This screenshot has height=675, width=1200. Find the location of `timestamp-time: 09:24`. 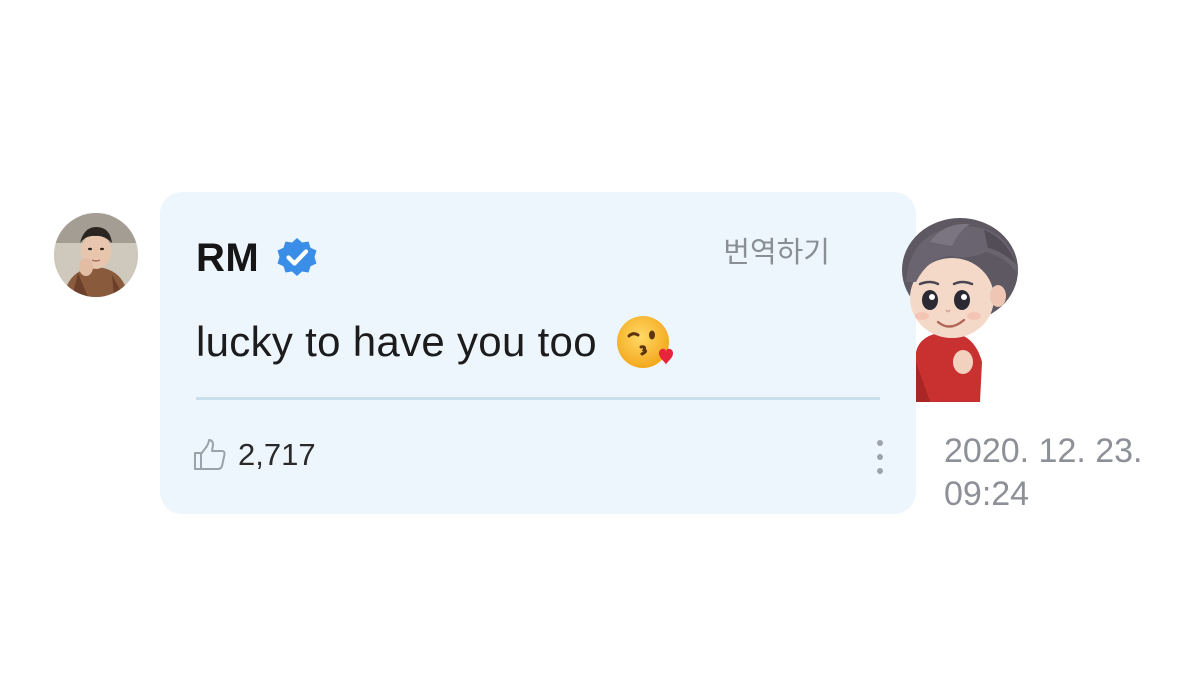

timestamp-time: 09:24 is located at coordinates (987, 494).